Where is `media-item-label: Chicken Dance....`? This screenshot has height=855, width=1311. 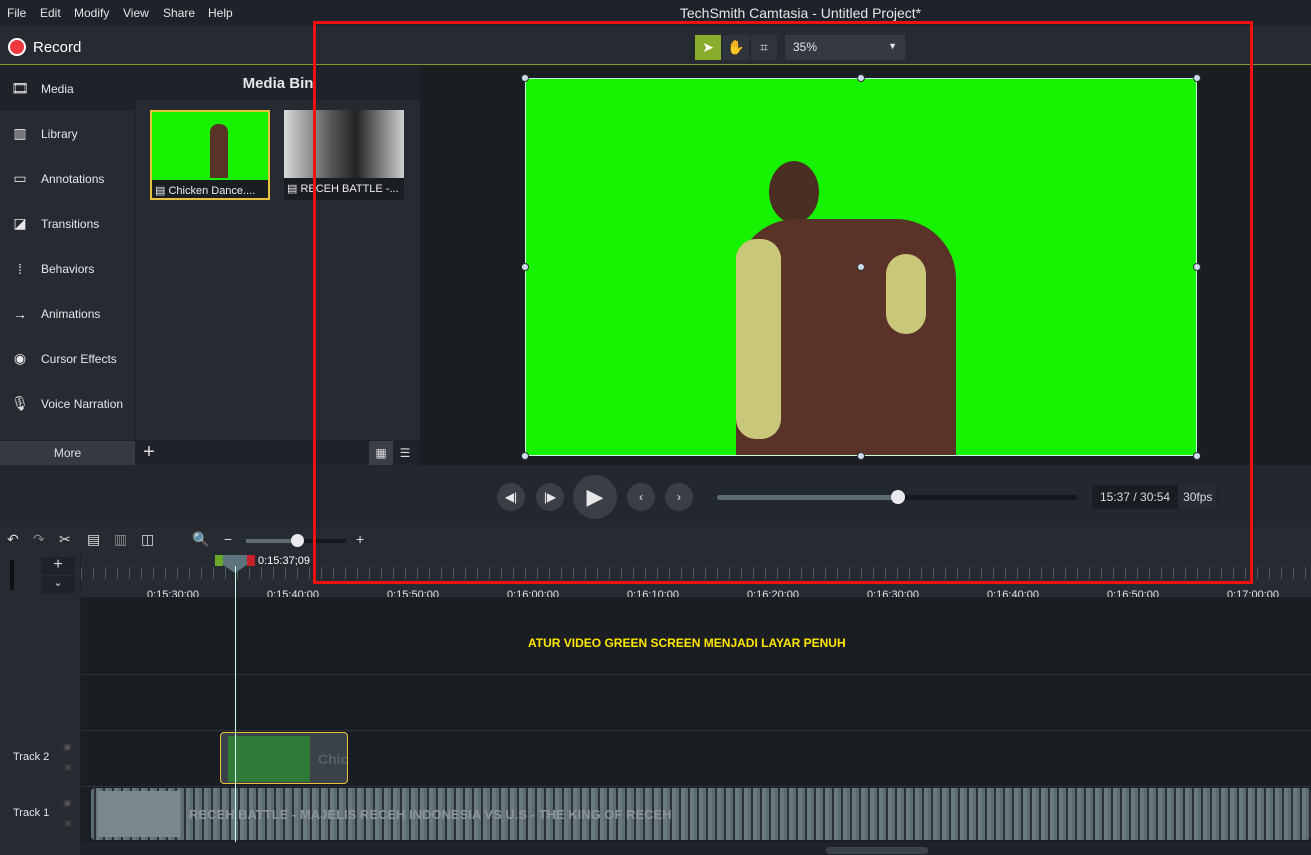
media-item-label: Chicken Dance.... is located at coordinates (212, 191).